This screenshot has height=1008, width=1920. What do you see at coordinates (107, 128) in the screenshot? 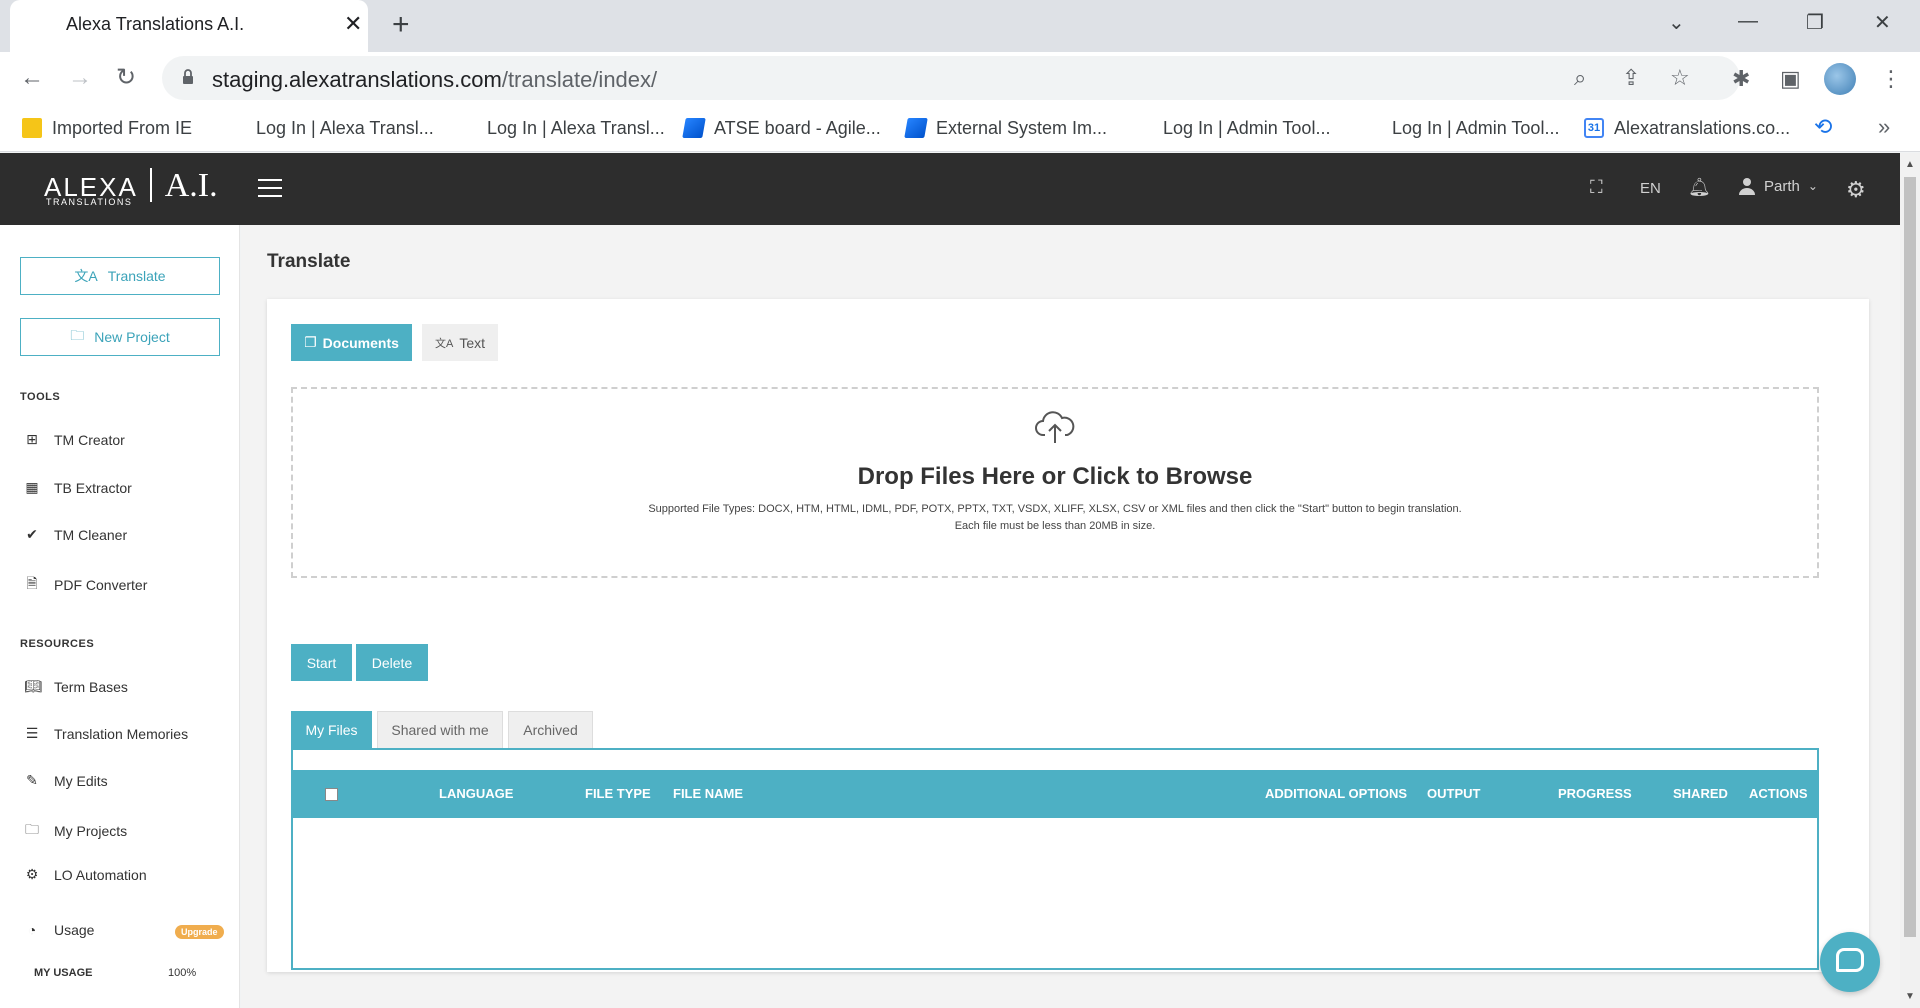
I see `bookmark-item: Imported From IE` at bounding box center [107, 128].